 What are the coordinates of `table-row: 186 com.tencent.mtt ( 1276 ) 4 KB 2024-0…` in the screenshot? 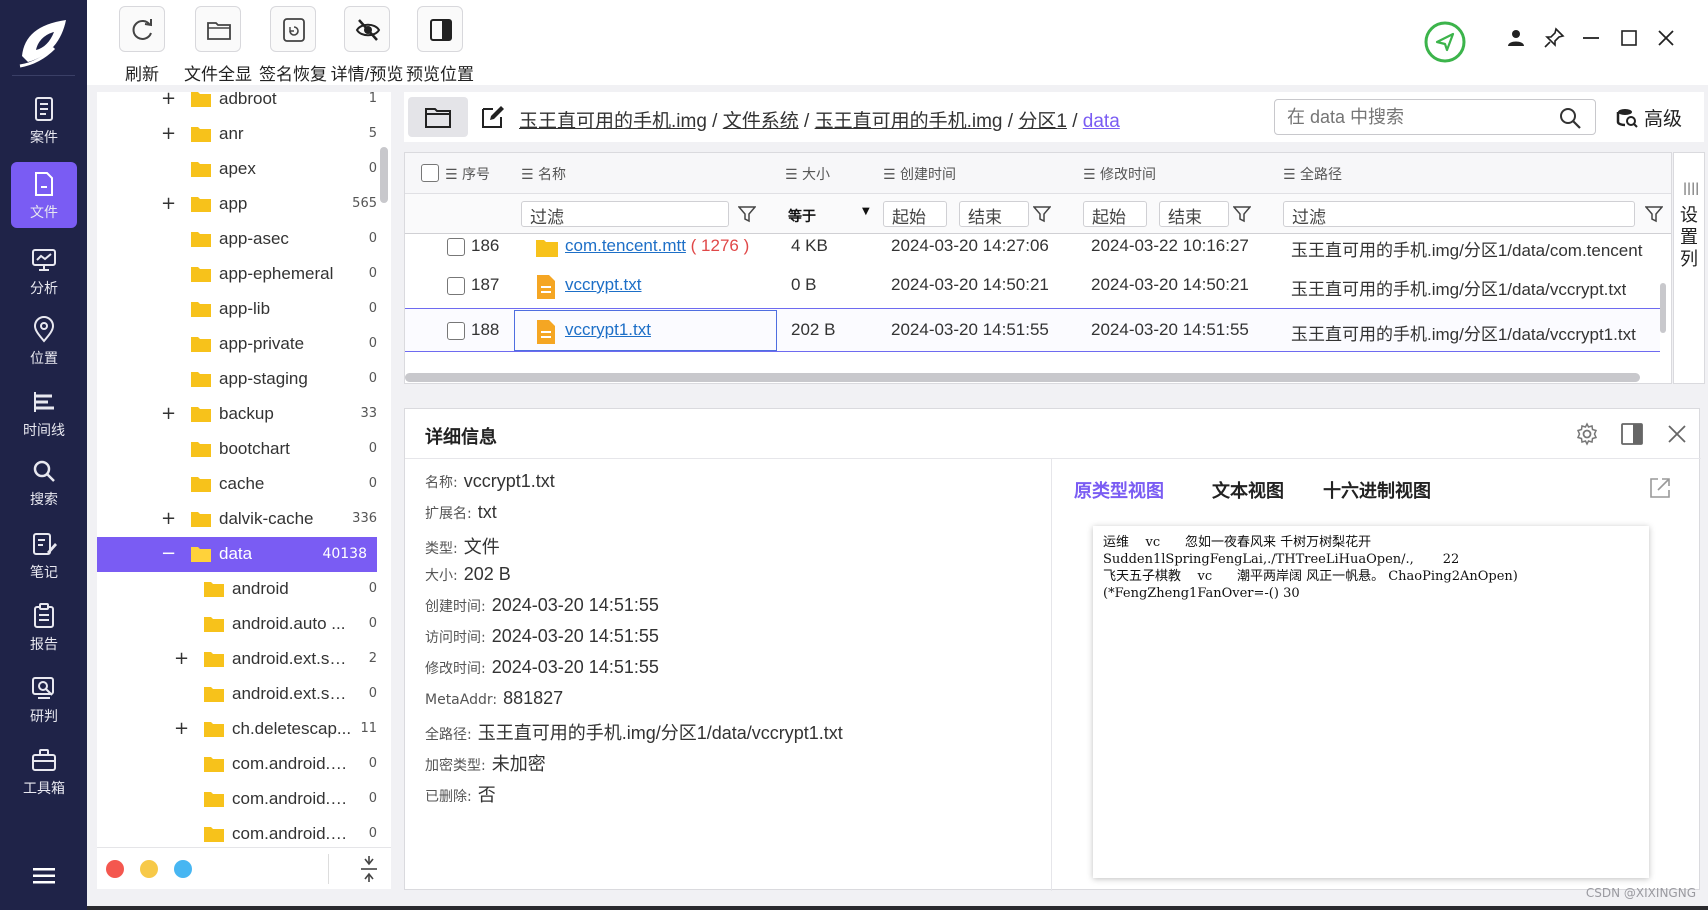 It's located at (1032, 249).